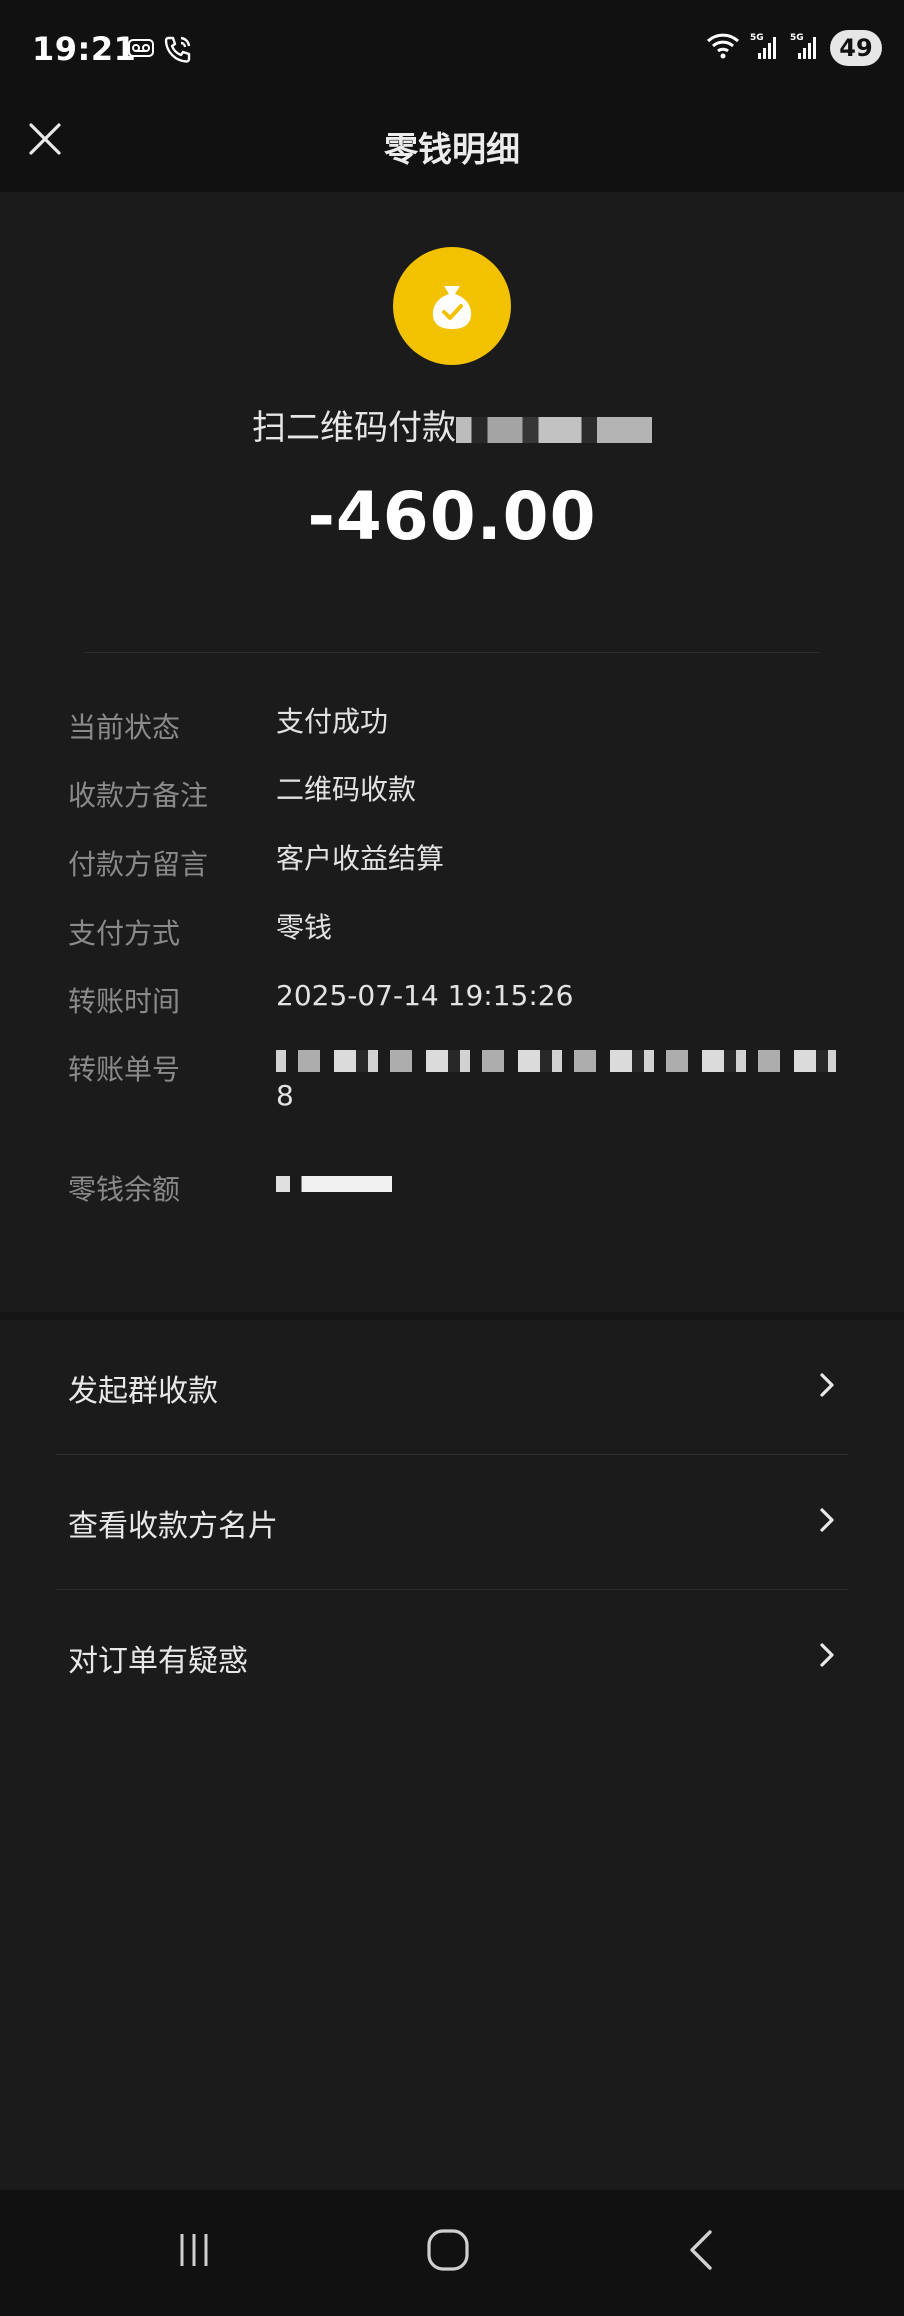 Image resolution: width=904 pixels, height=2316 pixels. What do you see at coordinates (452, 652) in the screenshot?
I see `divider` at bounding box center [452, 652].